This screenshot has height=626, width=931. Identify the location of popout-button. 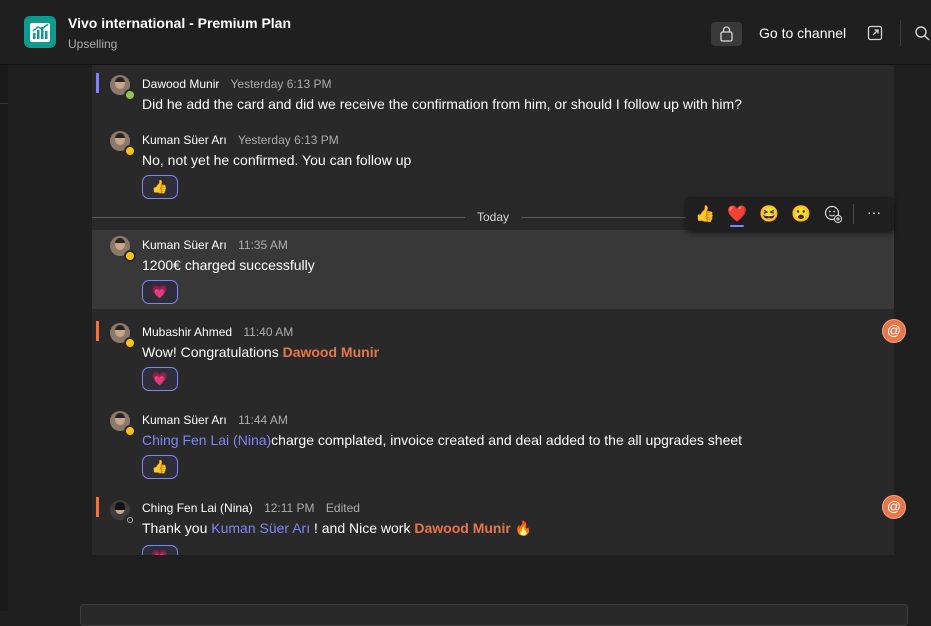
(875, 33).